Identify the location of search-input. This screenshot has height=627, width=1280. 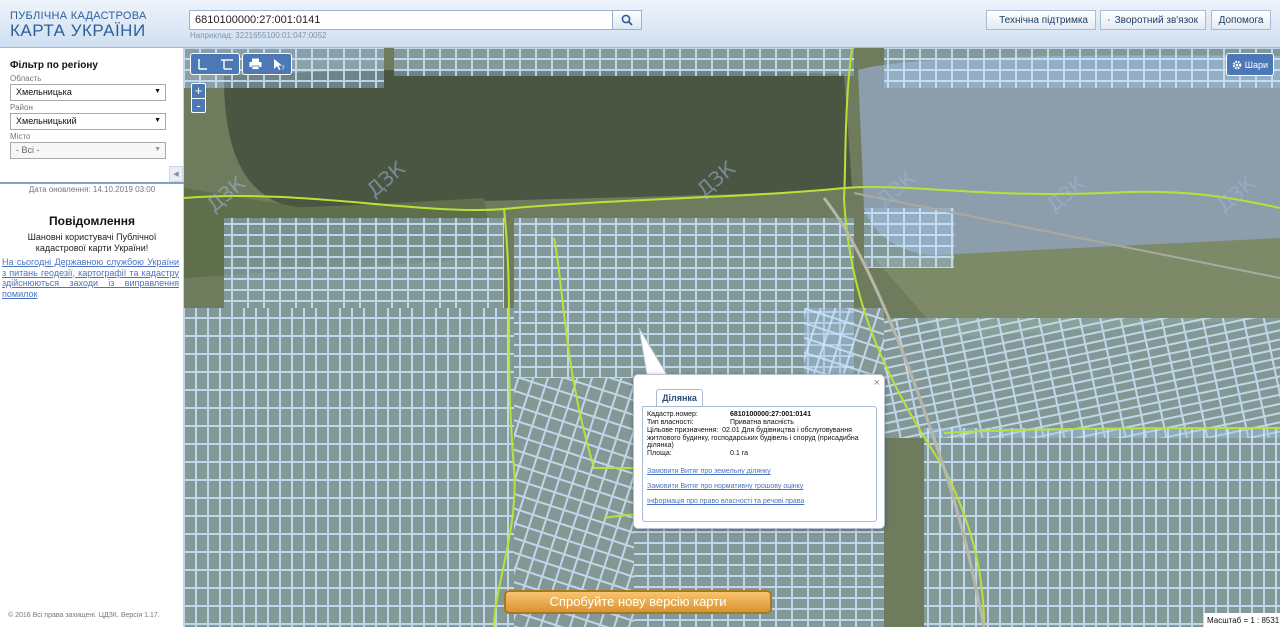
(401, 20).